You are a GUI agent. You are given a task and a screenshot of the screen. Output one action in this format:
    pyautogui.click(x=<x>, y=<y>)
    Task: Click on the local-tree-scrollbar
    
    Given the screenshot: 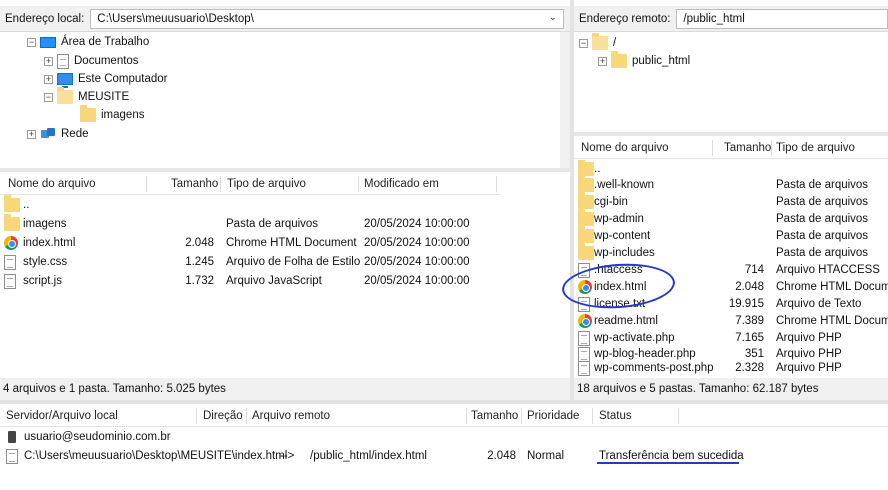 What is the action you would take?
    pyautogui.click(x=565, y=100)
    